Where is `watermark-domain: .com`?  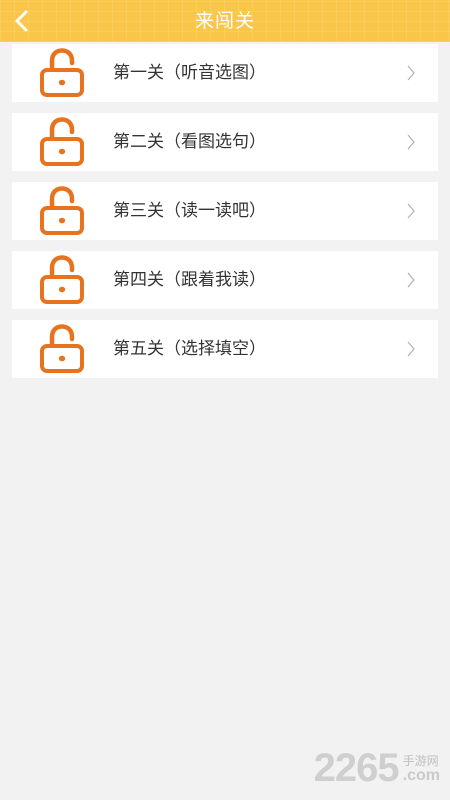 watermark-domain: .com is located at coordinates (421, 775).